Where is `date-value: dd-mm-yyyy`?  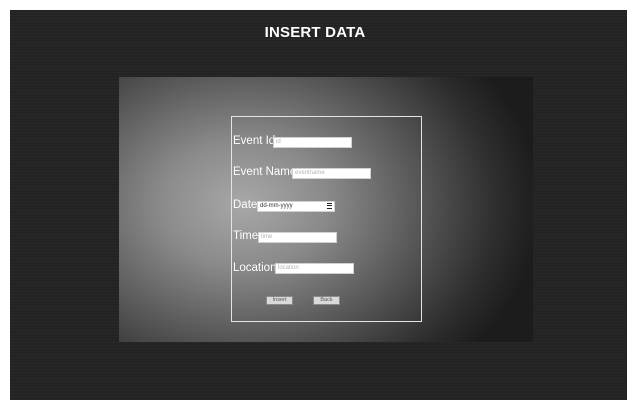 date-value: dd-mm-yyyy is located at coordinates (276, 206).